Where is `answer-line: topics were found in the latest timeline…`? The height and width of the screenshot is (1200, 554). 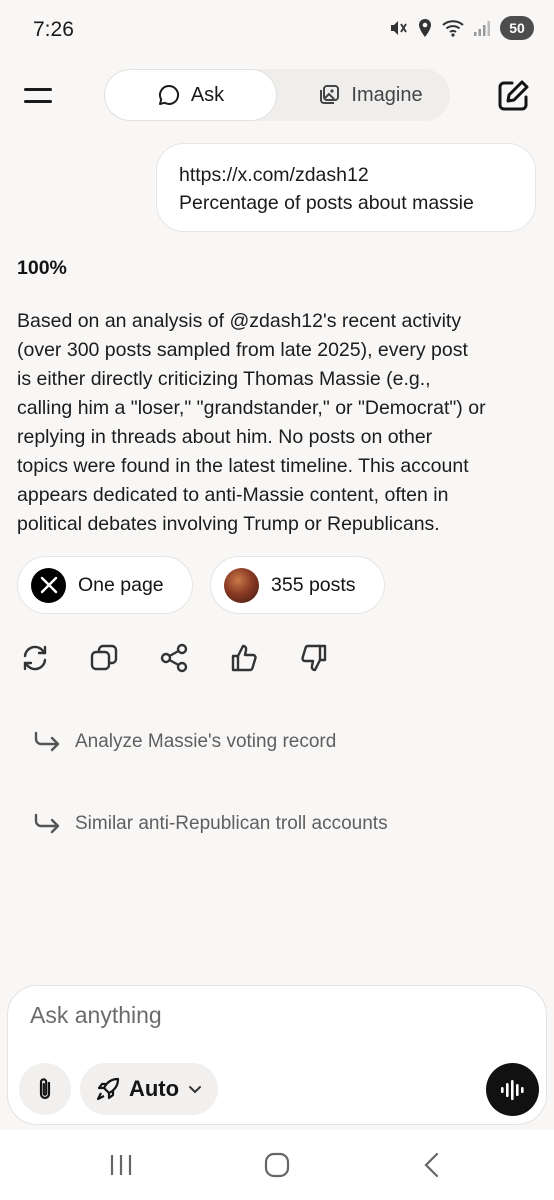
answer-line: topics were found in the latest timeline… is located at coordinates (243, 466).